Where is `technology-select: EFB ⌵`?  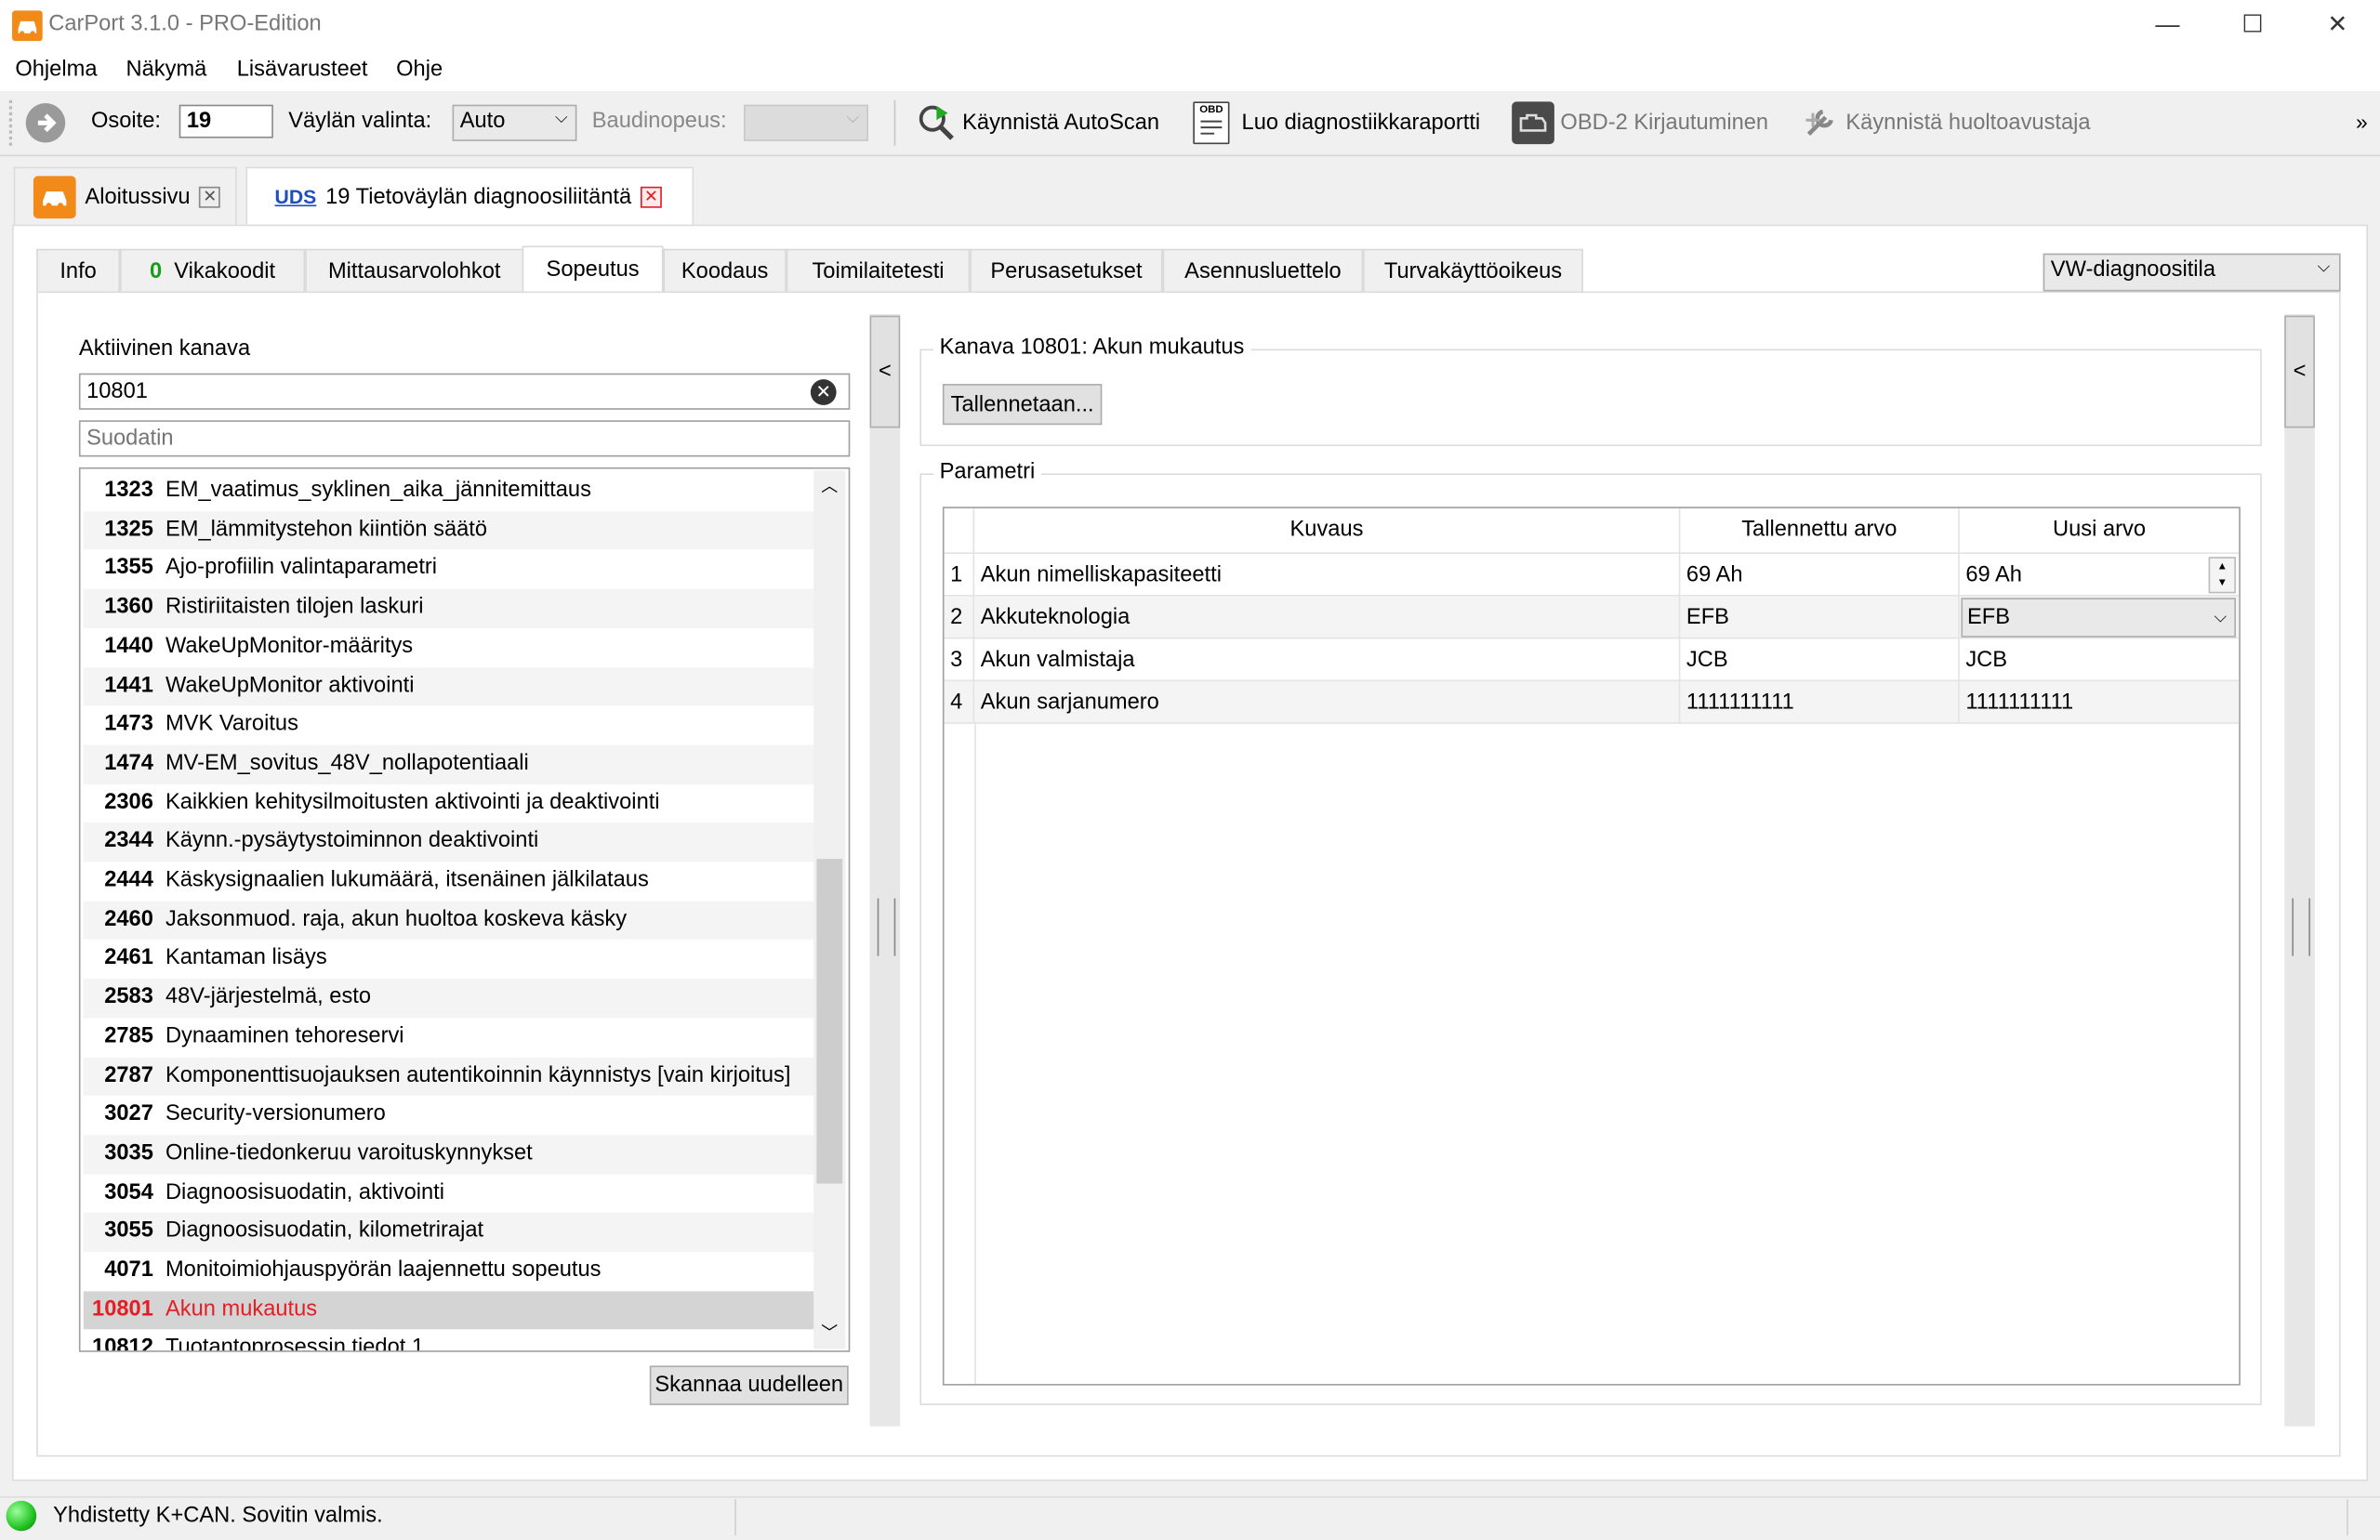
technology-select: EFB ⌵ is located at coordinates (2099, 617).